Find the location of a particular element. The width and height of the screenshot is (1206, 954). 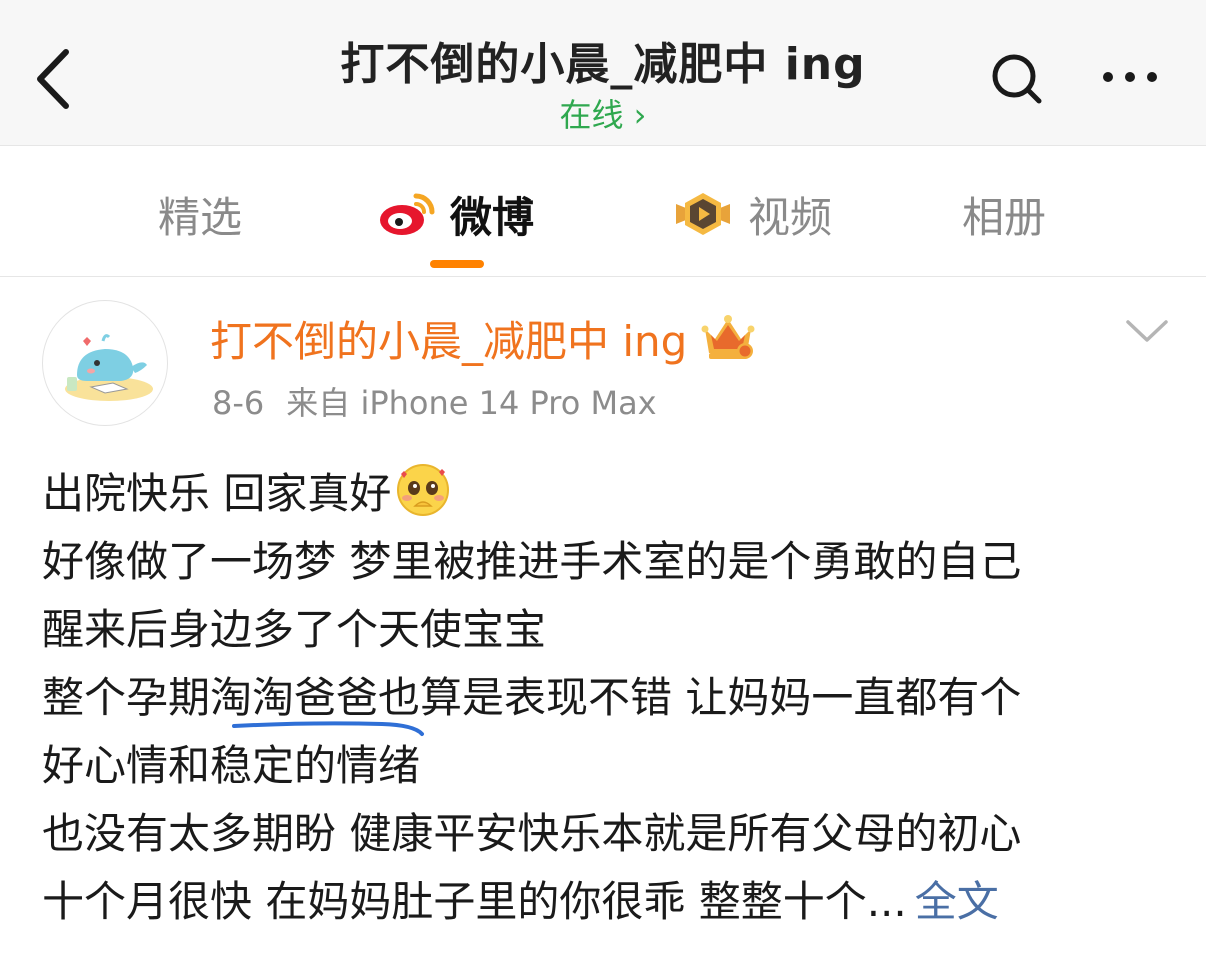

full-text-link: 全文 is located at coordinates (957, 901).